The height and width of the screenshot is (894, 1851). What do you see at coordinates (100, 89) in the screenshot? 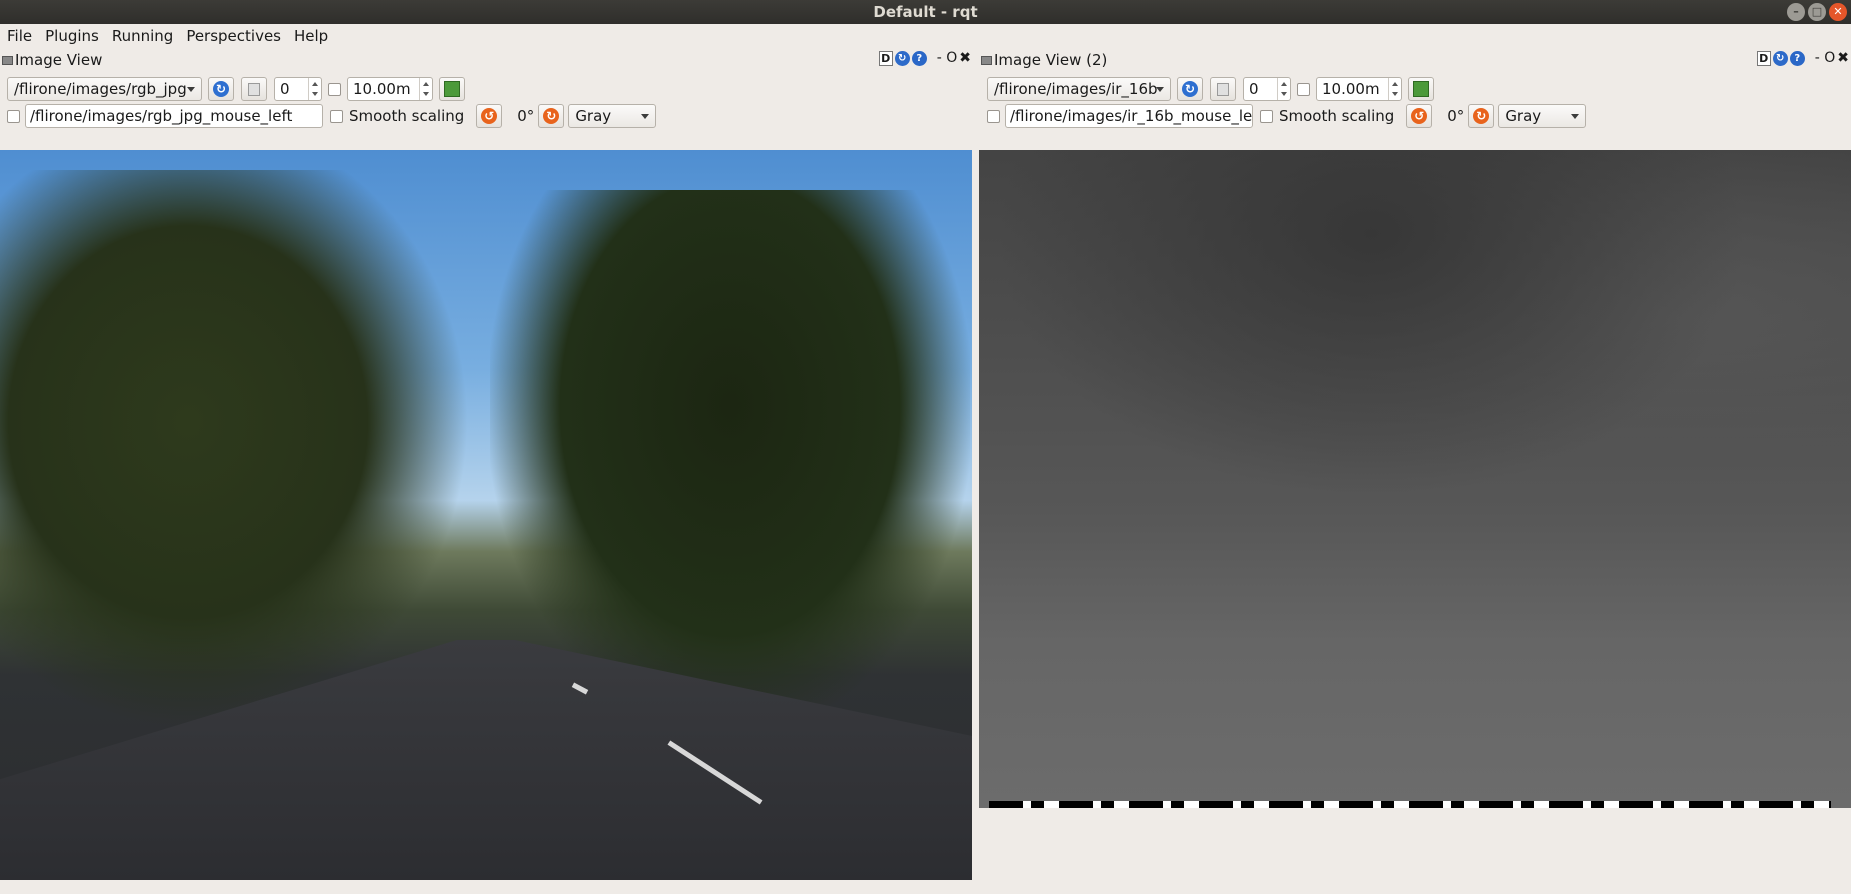
I see `topic-value: /flirone/images/rgb_jpg` at bounding box center [100, 89].